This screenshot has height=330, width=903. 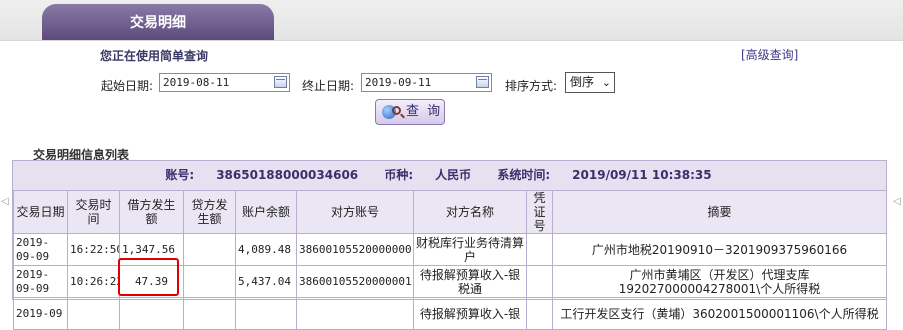 What do you see at coordinates (266, 249) in the screenshot?
I see `cell-balance: 4,089.48` at bounding box center [266, 249].